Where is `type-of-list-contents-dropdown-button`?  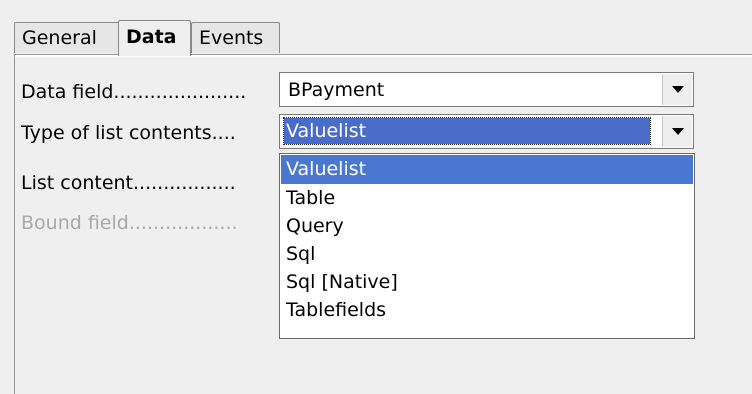
type-of-list-contents-dropdown-button is located at coordinates (677, 131).